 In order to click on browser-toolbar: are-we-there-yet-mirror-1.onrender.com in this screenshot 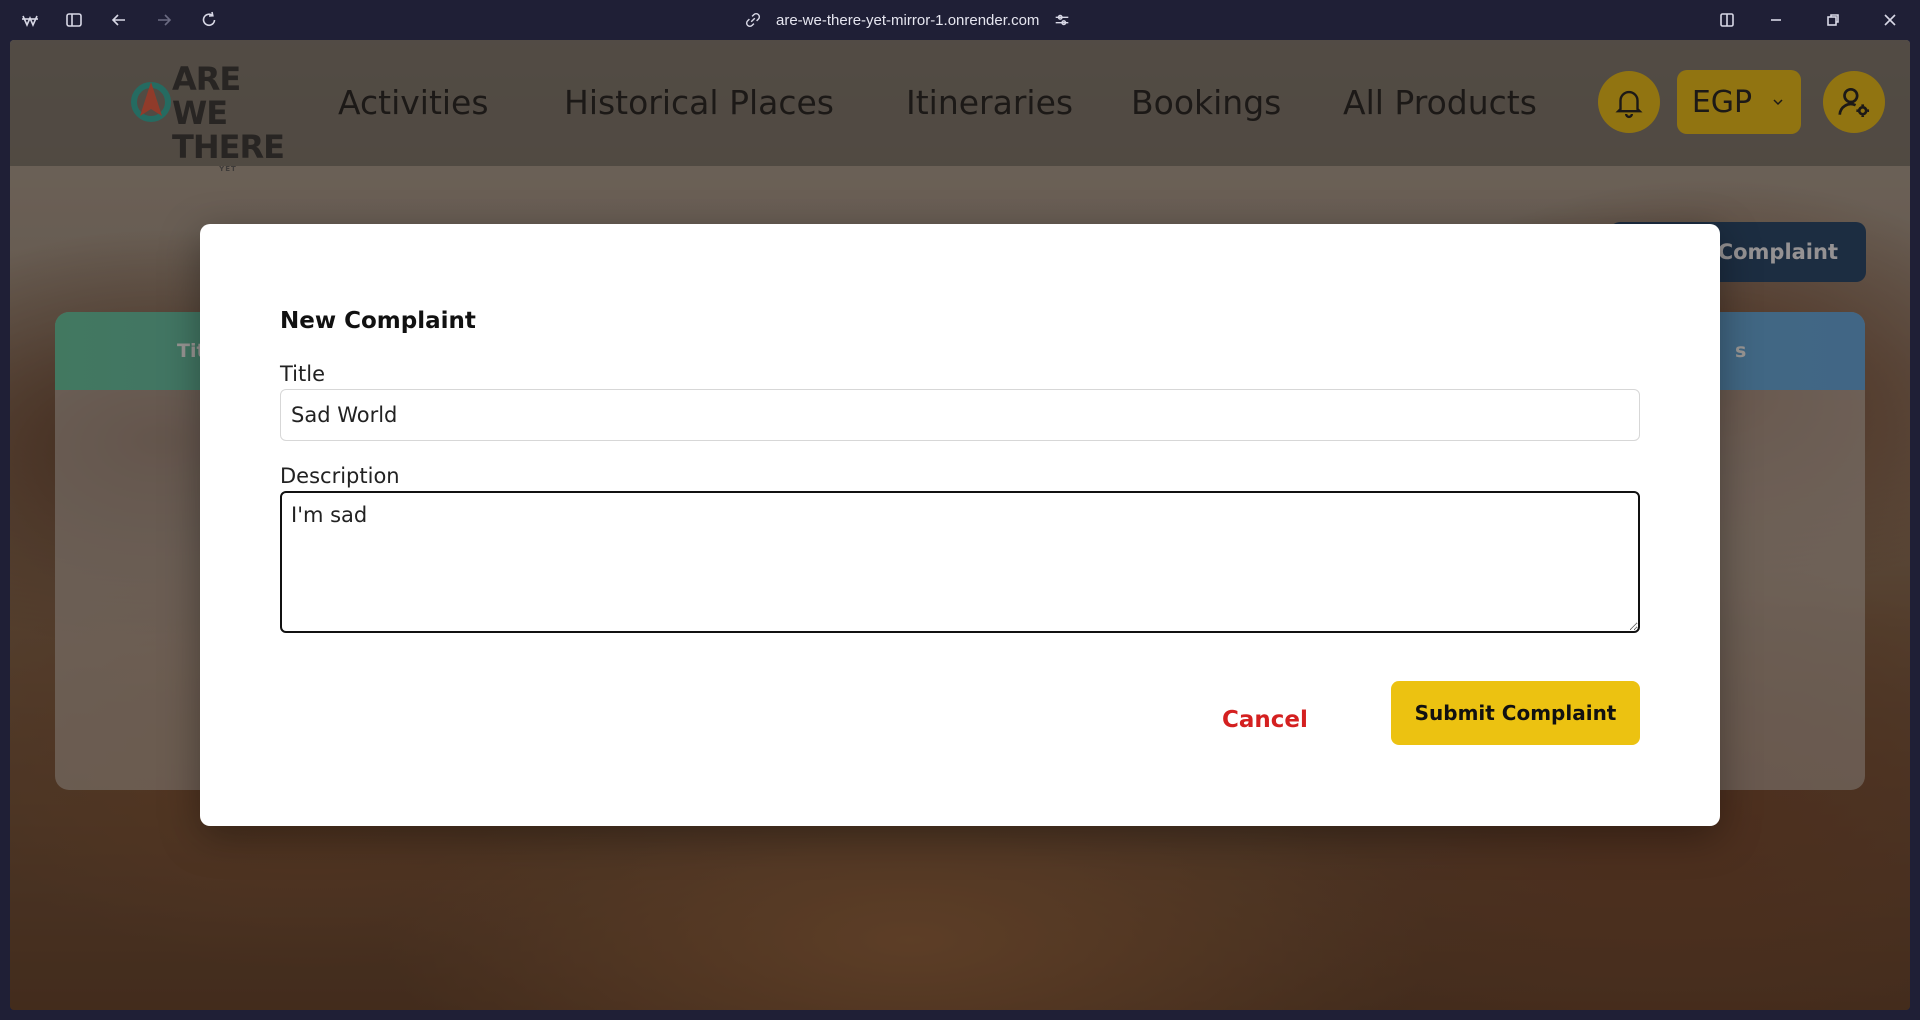, I will do `click(960, 20)`.